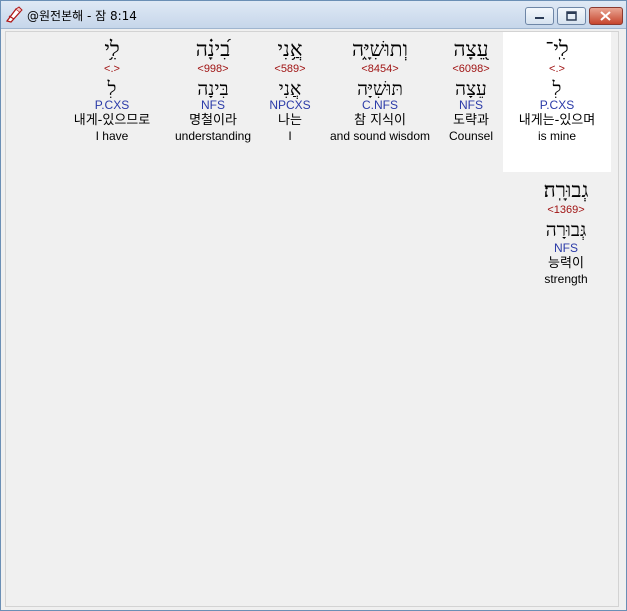 This screenshot has width=627, height=611. I want to click on hebrew-lexeme: גְּבוּרָה, so click(566, 230).